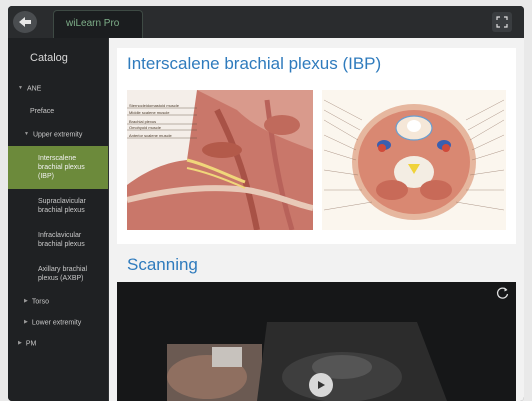  I want to click on sidebar-item-upper-extremity: ▼ Upper extremity, so click(58, 134).